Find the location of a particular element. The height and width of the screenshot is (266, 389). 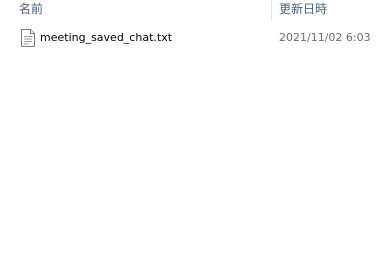

text-file-icon is located at coordinates (28, 38).